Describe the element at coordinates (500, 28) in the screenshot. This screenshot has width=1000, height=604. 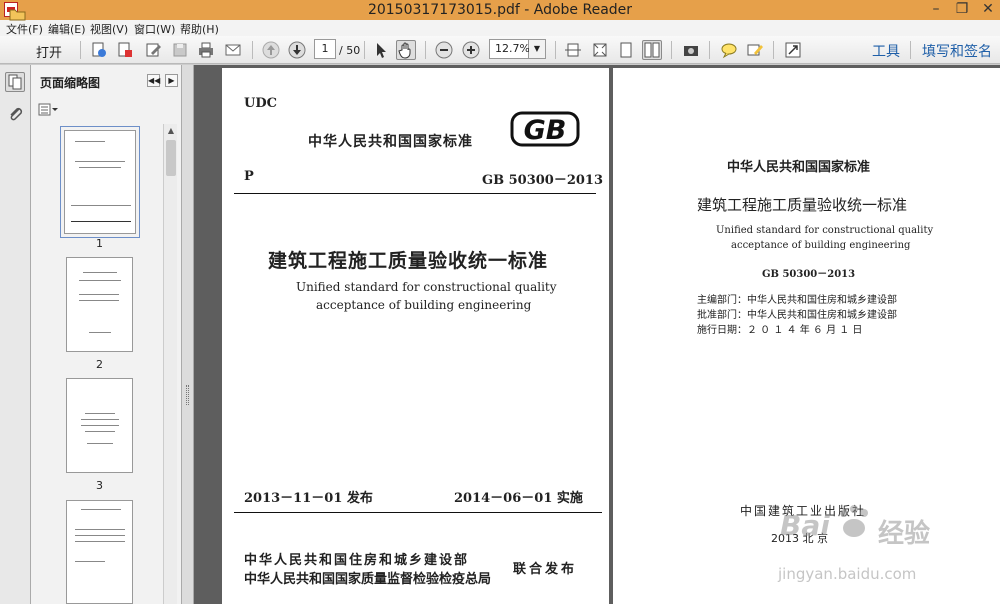
I see `menu-bar: 文件(F) 编辑(E) 视图(V) 窗口(W) 帮助(H)` at that location.